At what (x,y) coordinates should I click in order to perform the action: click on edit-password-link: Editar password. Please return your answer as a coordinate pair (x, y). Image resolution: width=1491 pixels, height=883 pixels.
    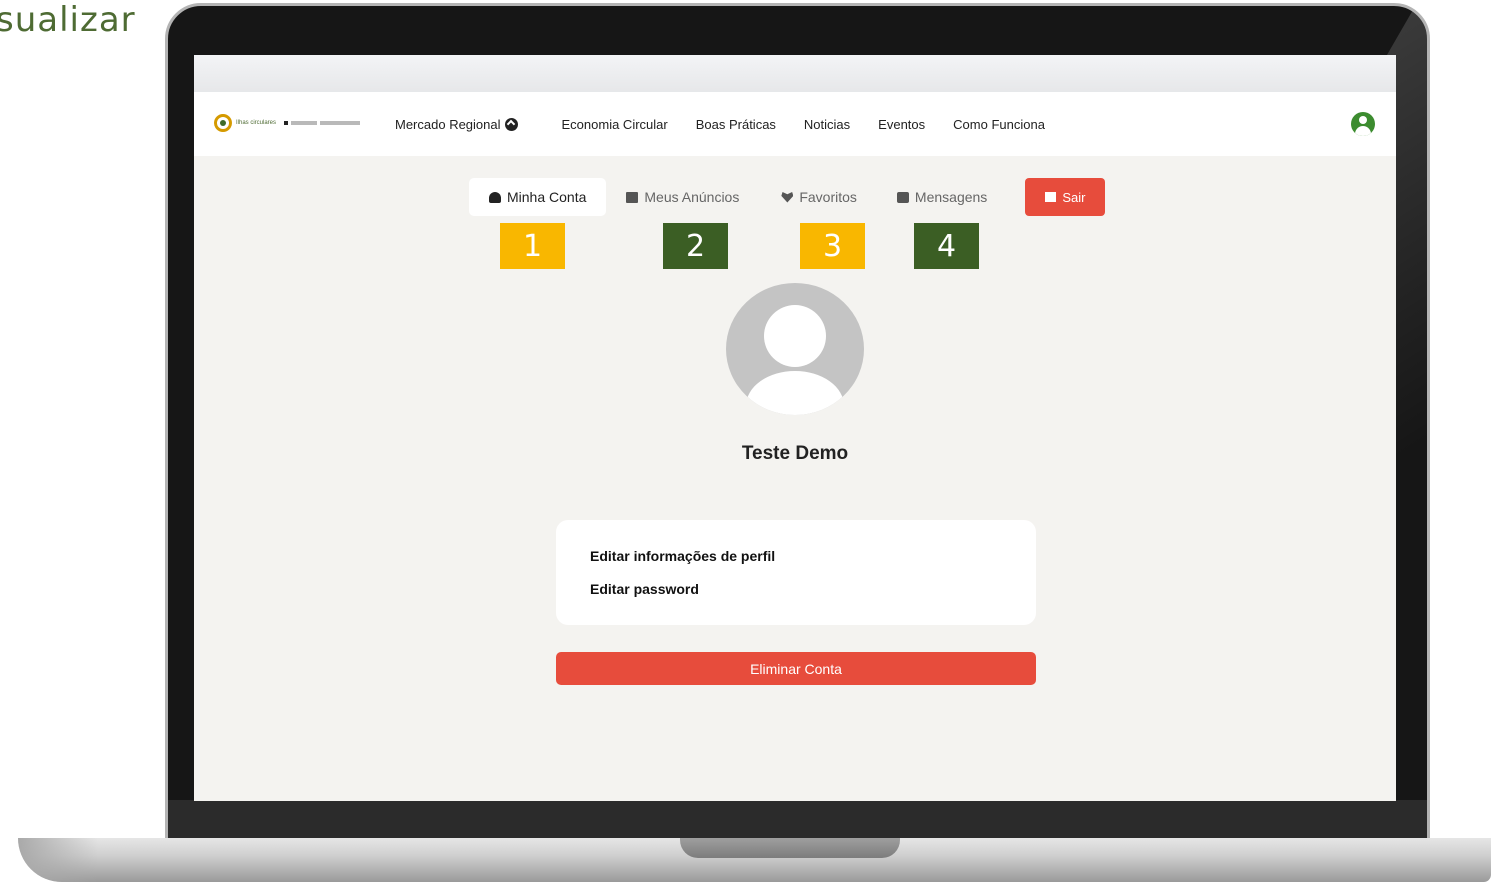
    Looking at the image, I should click on (796, 589).